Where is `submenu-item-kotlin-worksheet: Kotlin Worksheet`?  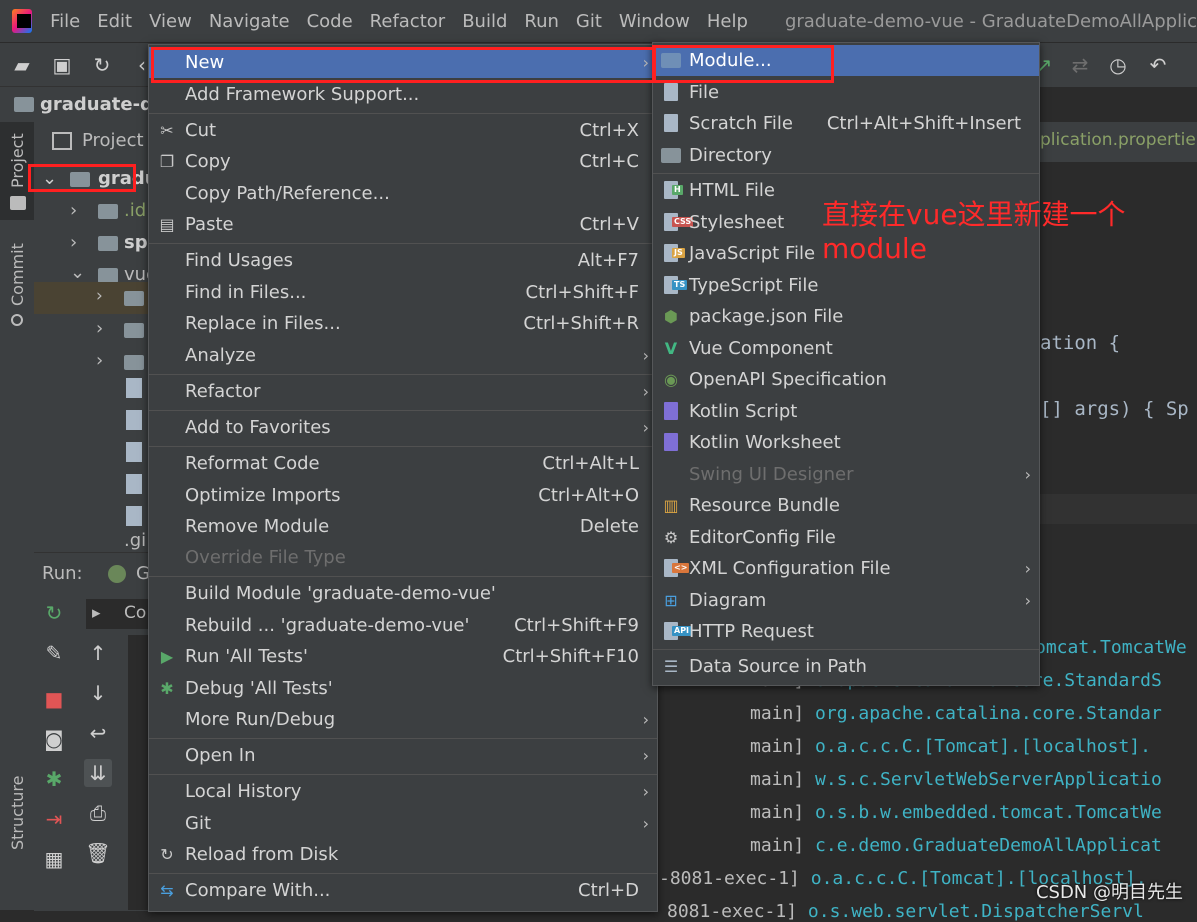 submenu-item-kotlin-worksheet: Kotlin Worksheet is located at coordinates (846, 442).